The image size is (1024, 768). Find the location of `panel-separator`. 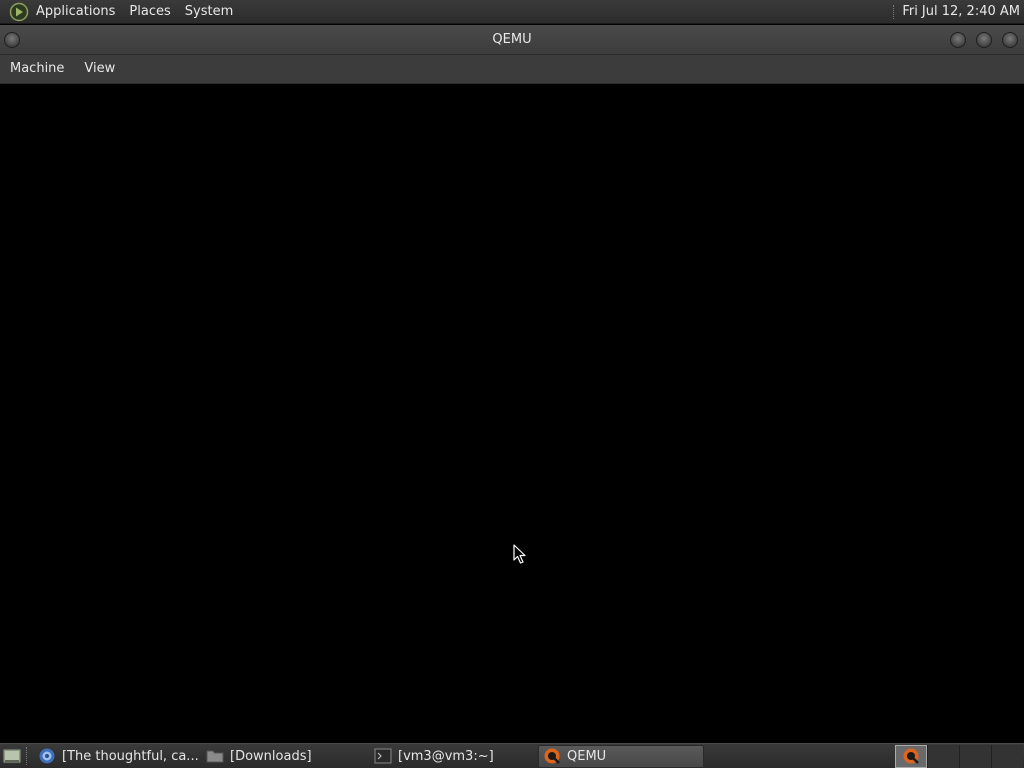

panel-separator is located at coordinates (894, 11).